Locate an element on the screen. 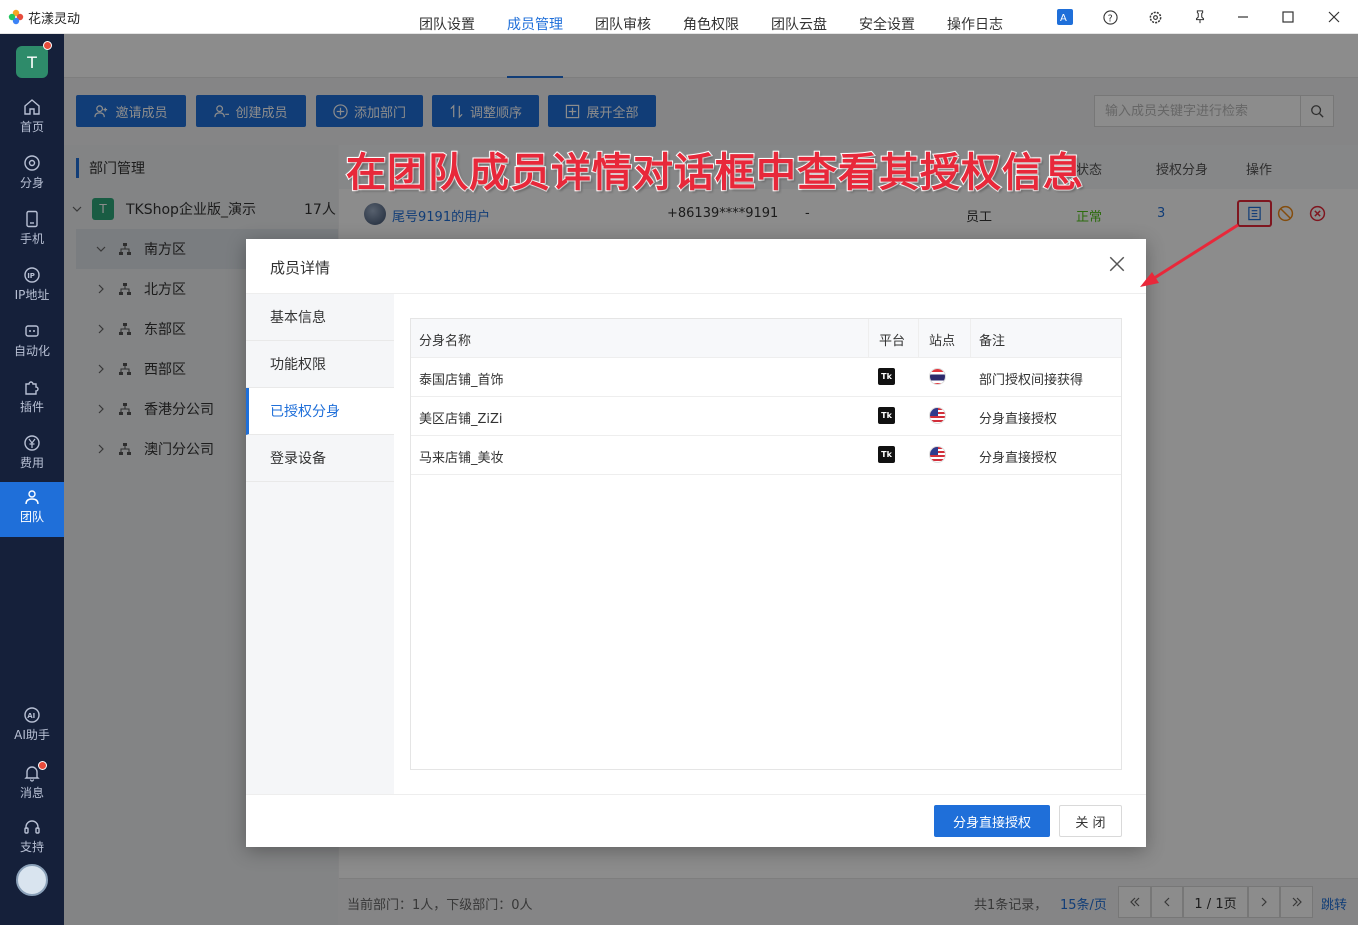 The height and width of the screenshot is (925, 1358). tab-role-permissions: 角色权限 is located at coordinates (711, 24).